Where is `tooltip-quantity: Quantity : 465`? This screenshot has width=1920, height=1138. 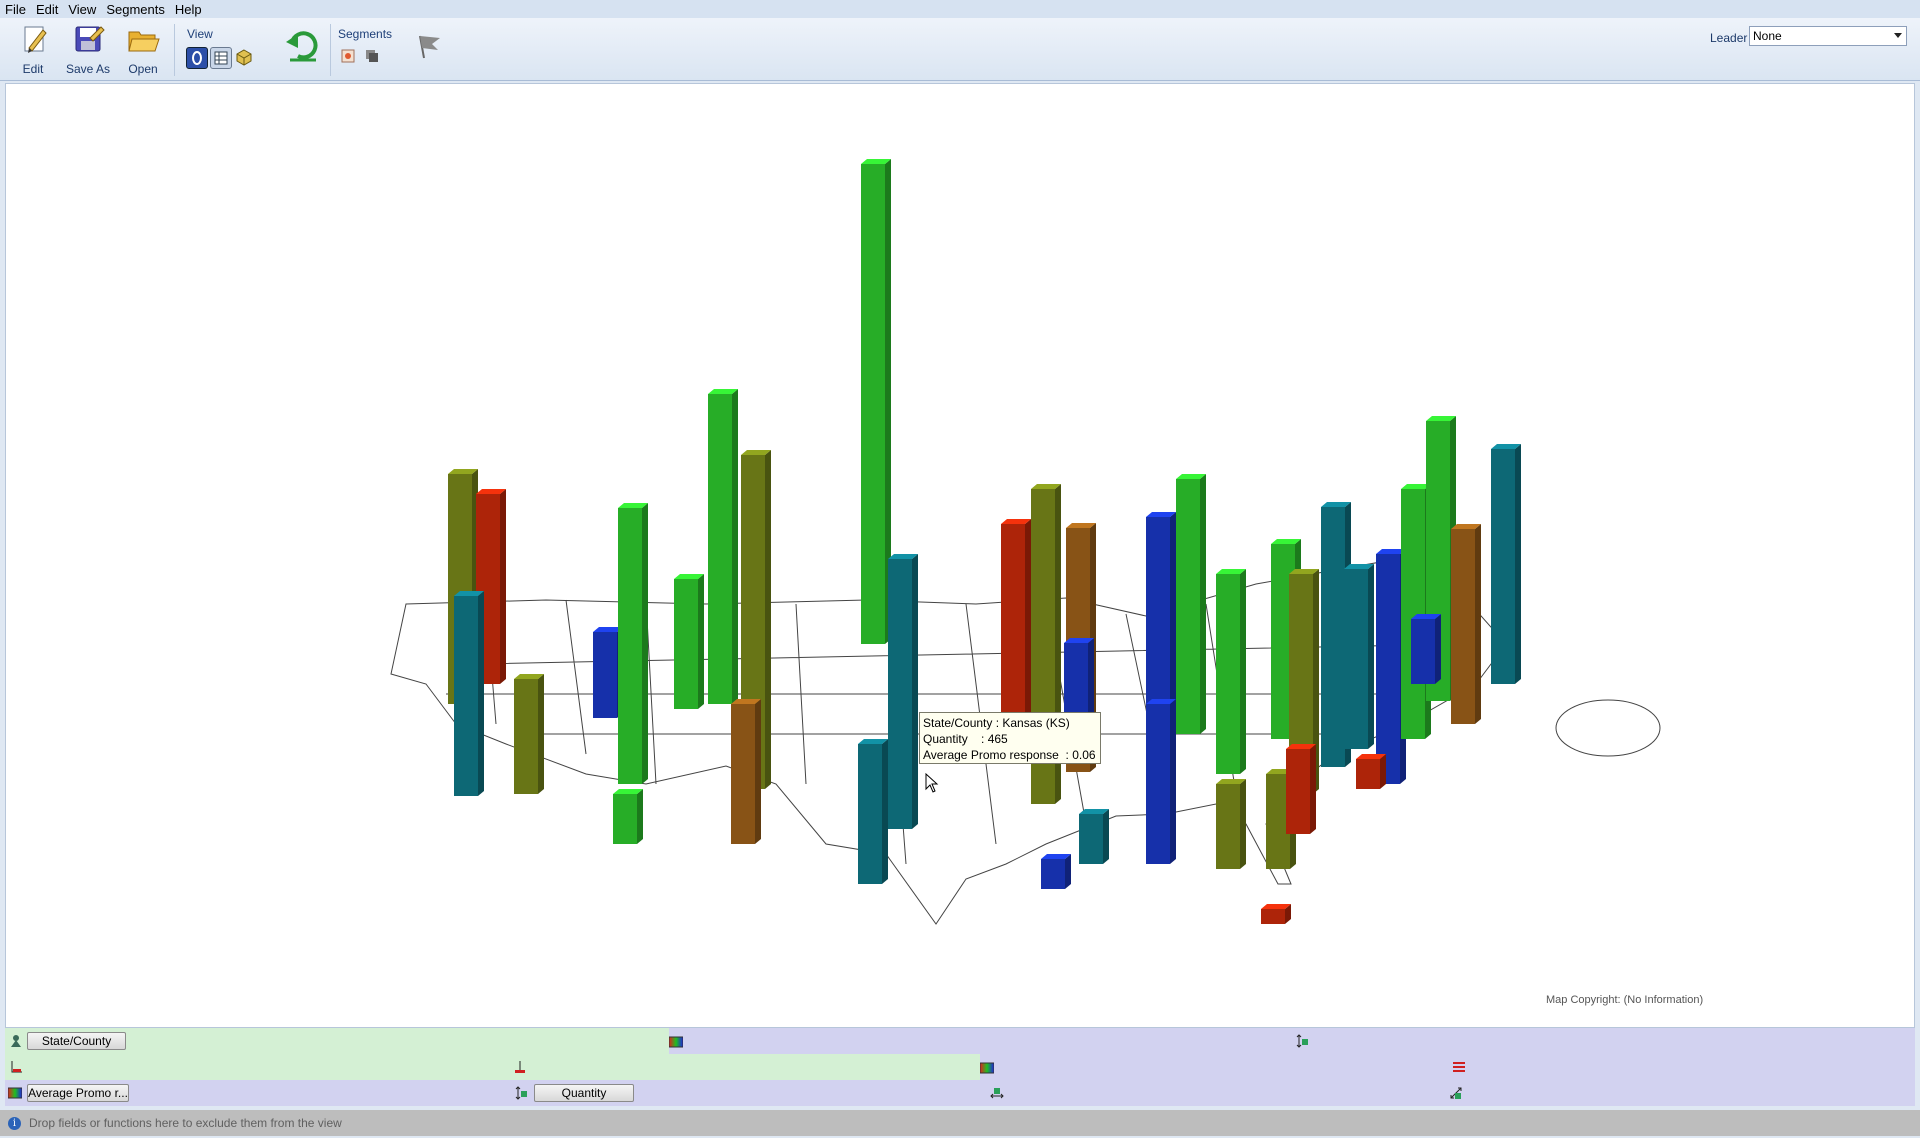
tooltip-quantity: Quantity : 465 is located at coordinates (965, 739).